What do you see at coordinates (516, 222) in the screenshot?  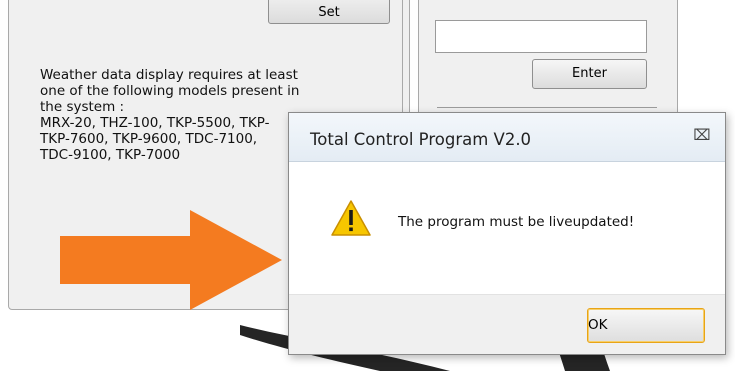 I see `dialog-message: The program must be liveupdated!` at bounding box center [516, 222].